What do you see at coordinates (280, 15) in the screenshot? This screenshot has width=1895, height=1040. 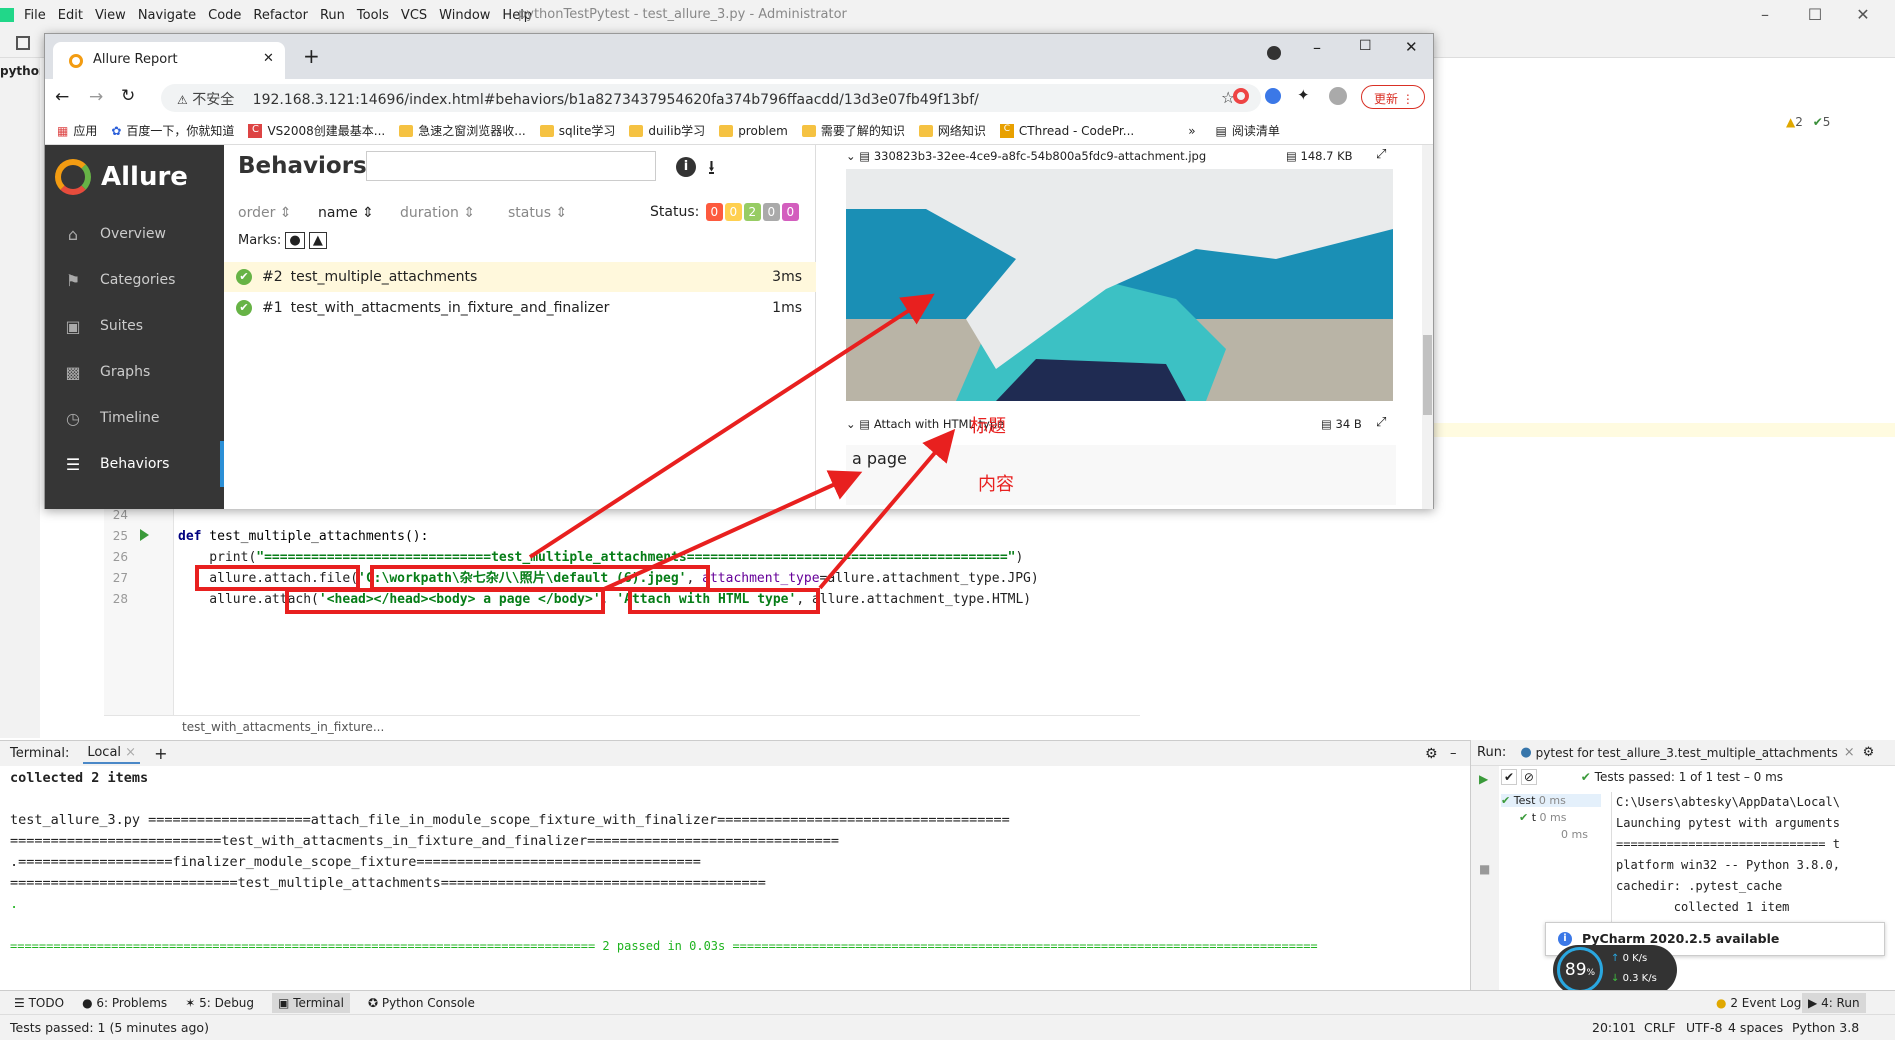 I see `menu-refactor: Refactor` at bounding box center [280, 15].